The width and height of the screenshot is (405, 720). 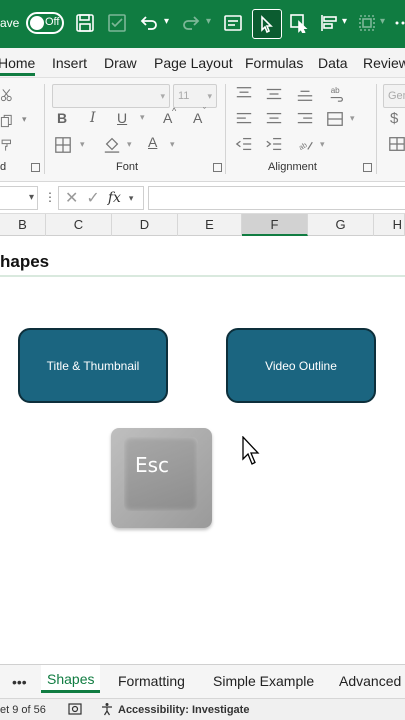 What do you see at coordinates (217, 167) in the screenshot?
I see `font-launcher-icon` at bounding box center [217, 167].